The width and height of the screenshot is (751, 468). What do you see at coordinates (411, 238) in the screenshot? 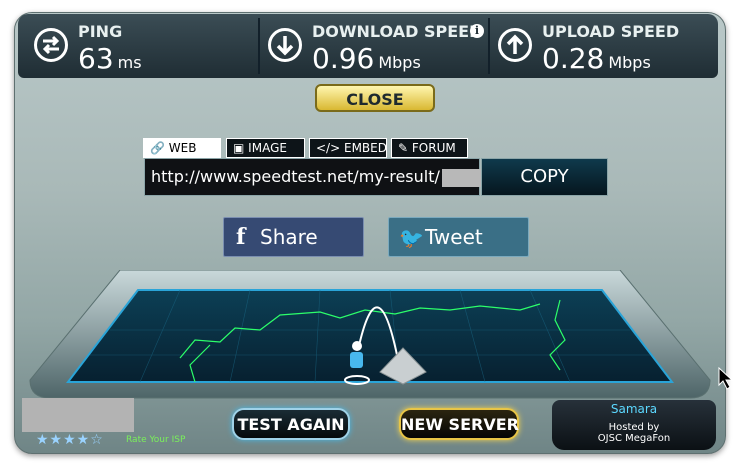
I see `twitter-bird-icon: 🐦` at bounding box center [411, 238].